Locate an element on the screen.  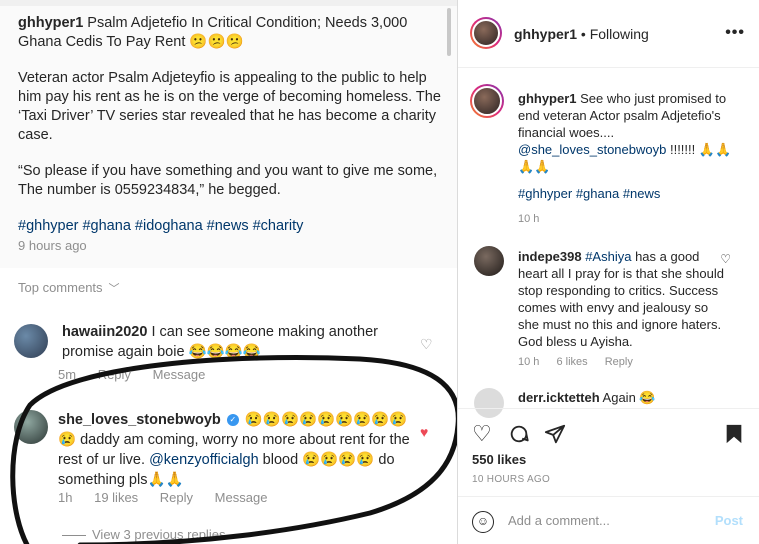
comment-user: indepe398 is located at coordinates (550, 256).